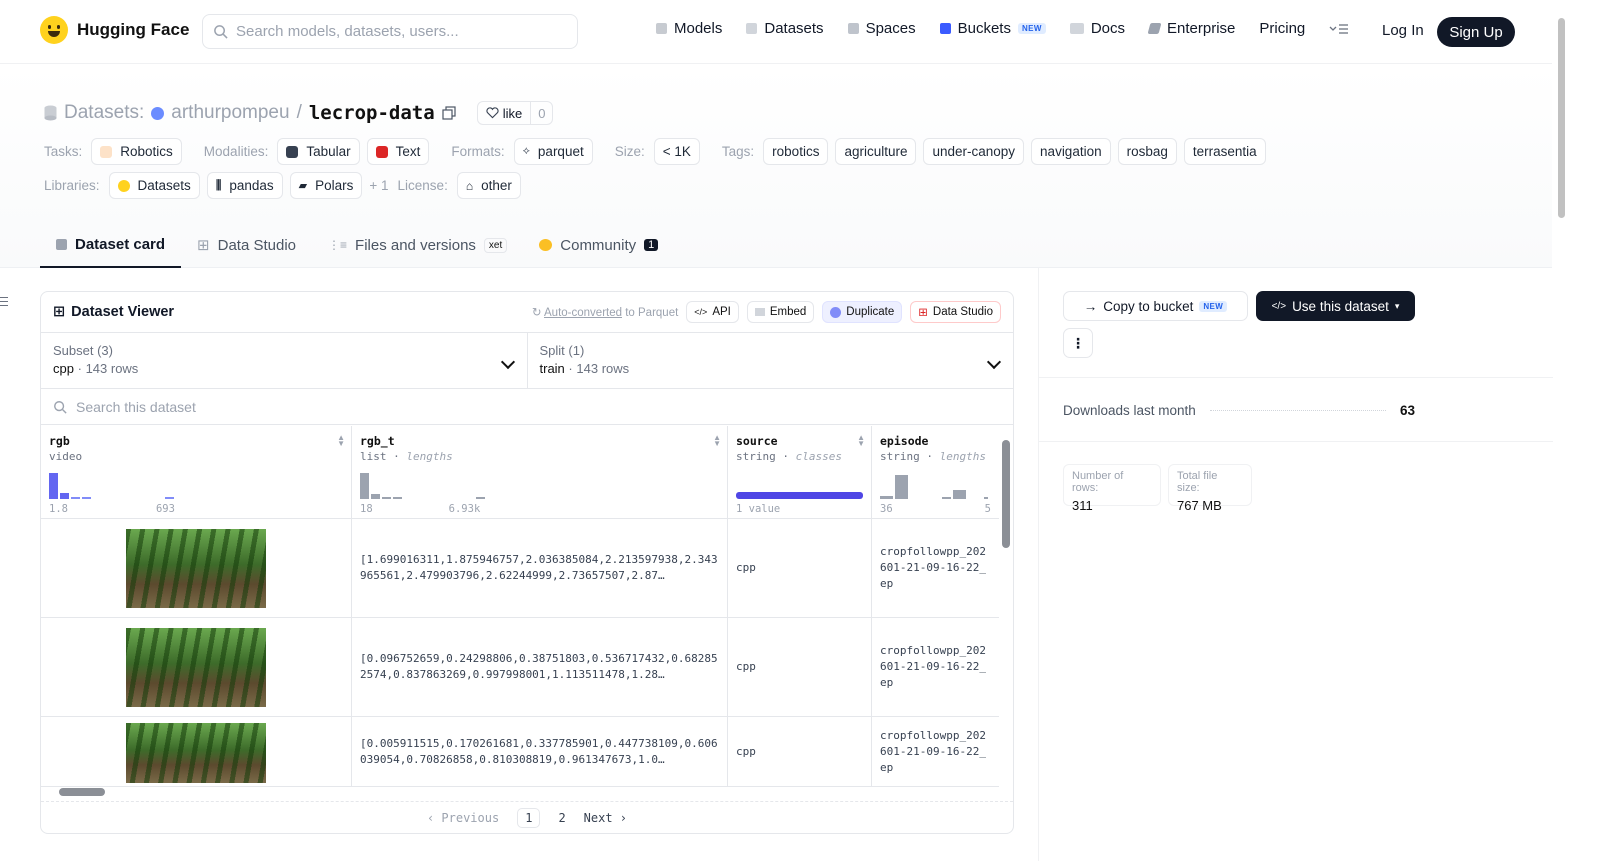 This screenshot has height=861, width=1600. Describe the element at coordinates (488, 185) in the screenshot. I see `license-tag: ⌂ other` at that location.